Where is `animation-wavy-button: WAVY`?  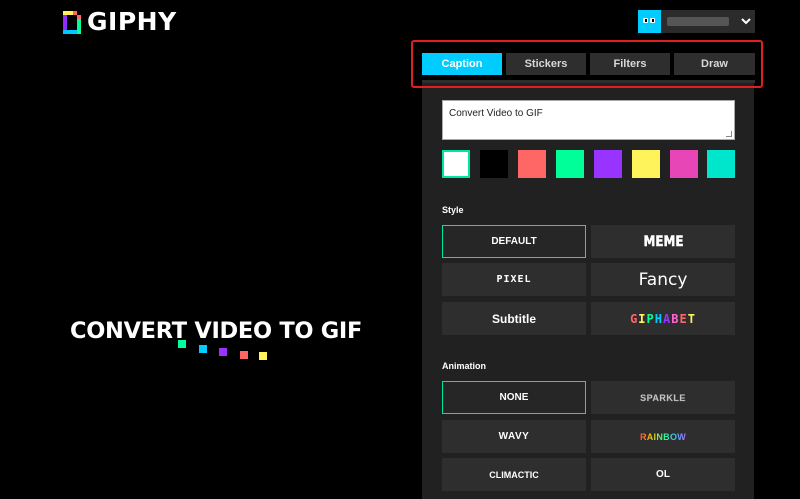 animation-wavy-button: WAVY is located at coordinates (514, 436).